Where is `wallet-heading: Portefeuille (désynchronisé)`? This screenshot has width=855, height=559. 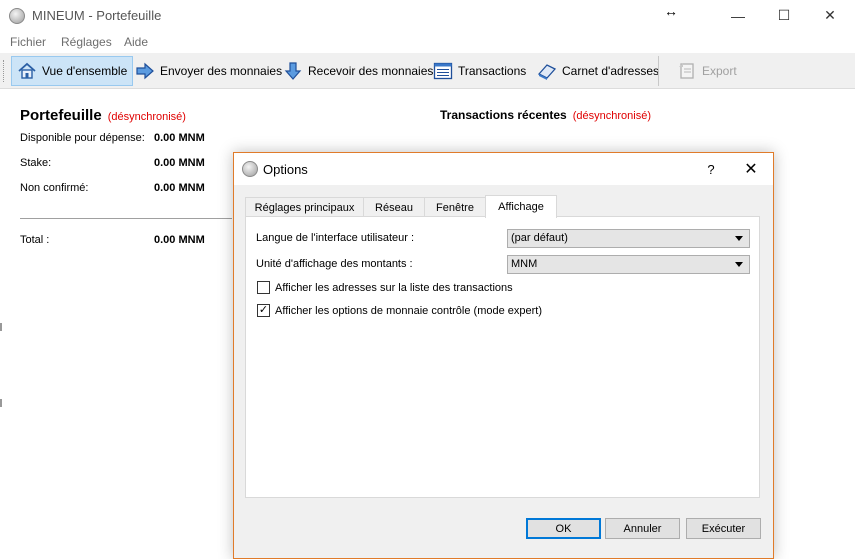
wallet-heading: Portefeuille (désynchronisé) is located at coordinates (103, 115).